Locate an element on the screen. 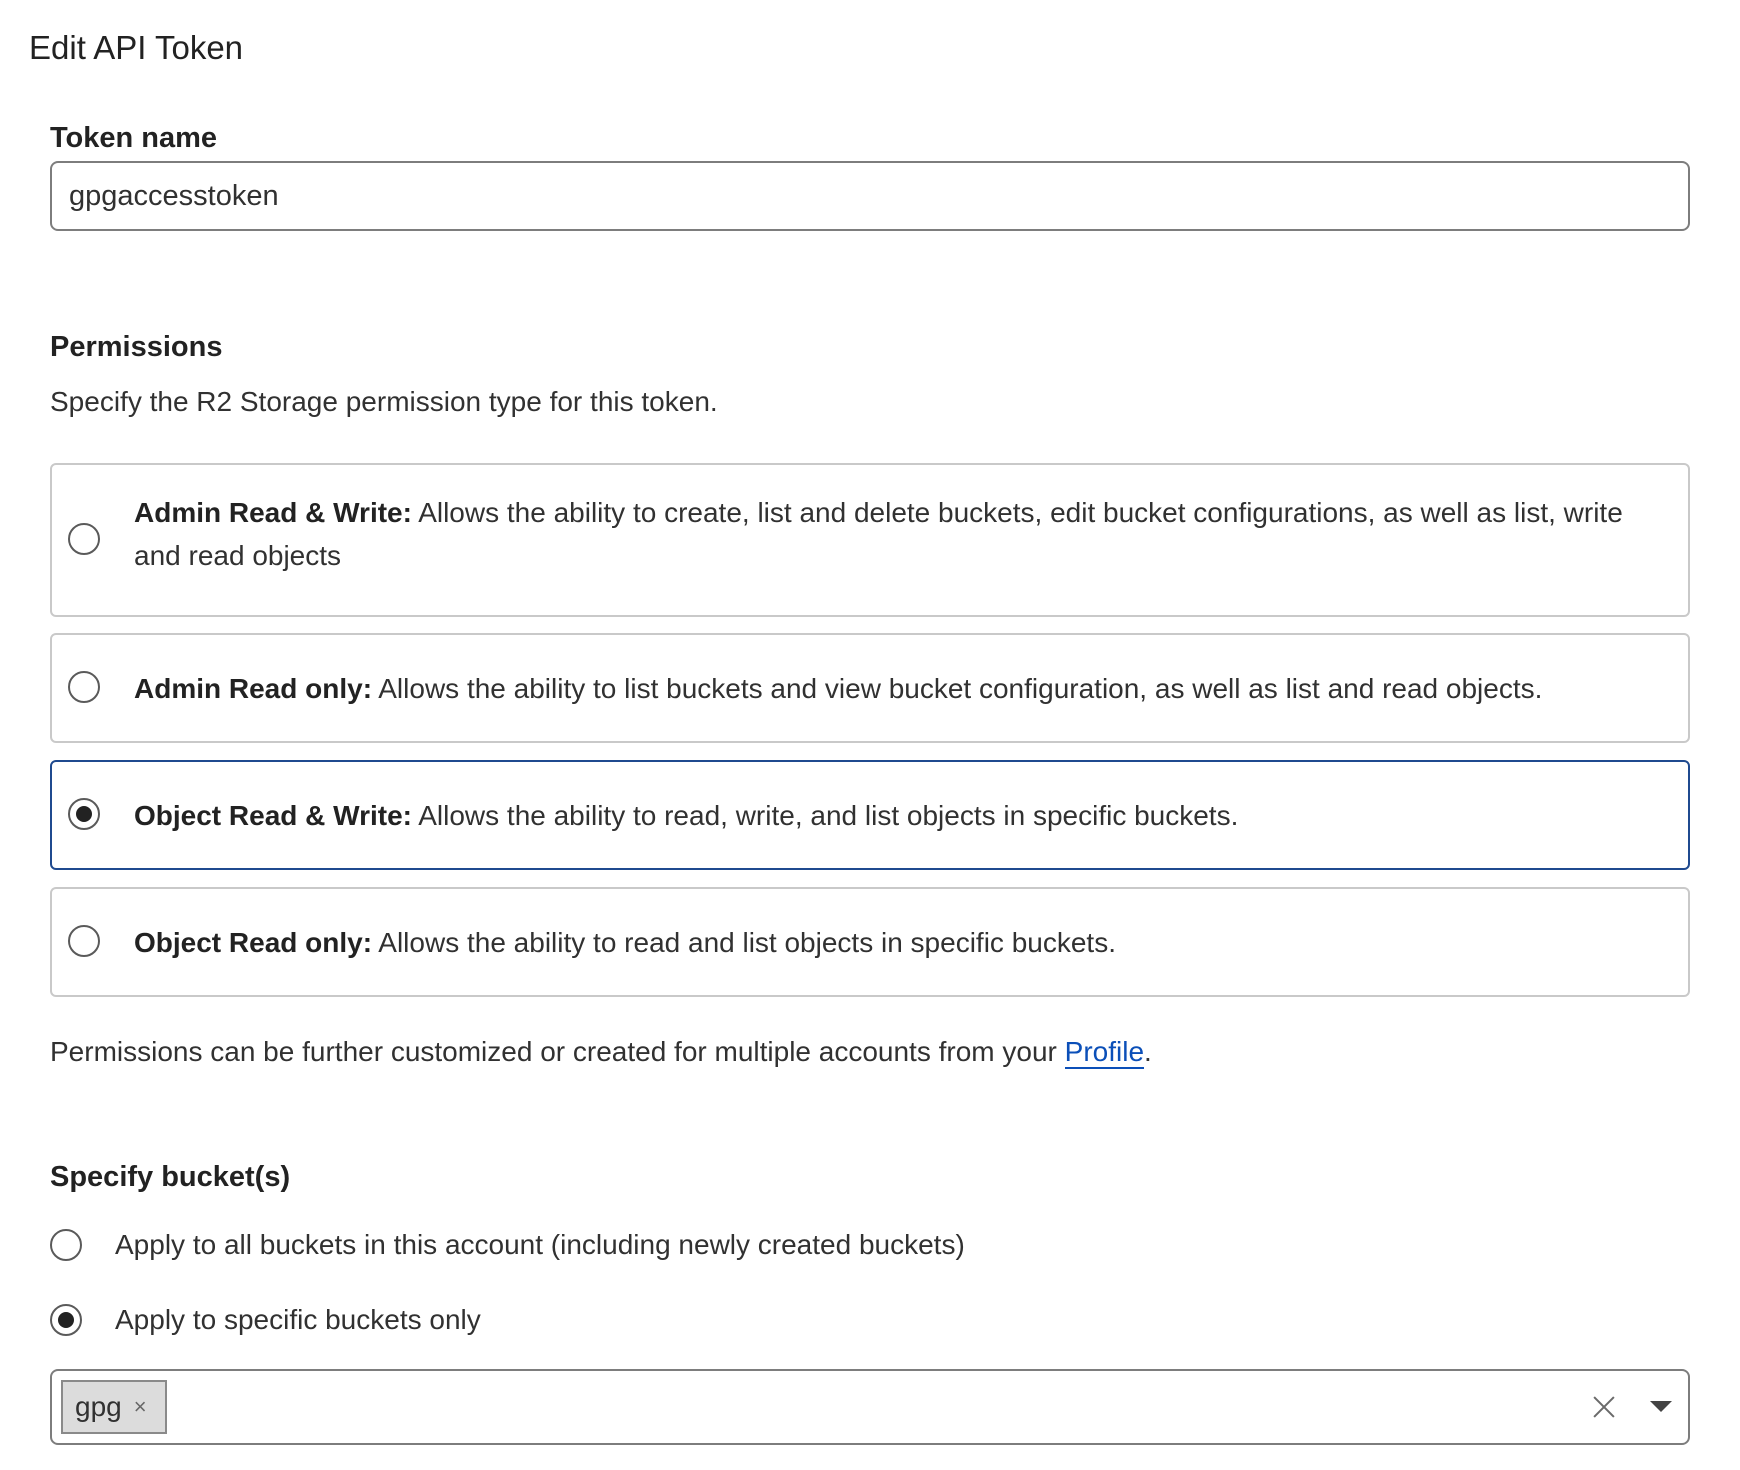 The height and width of the screenshot is (1470, 1740). permission-option-title: Object Read & Write: is located at coordinates (273, 815).